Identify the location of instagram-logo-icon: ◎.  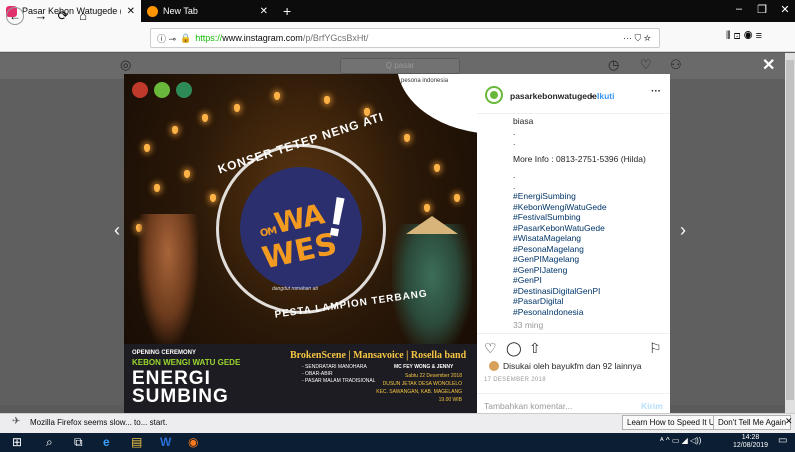
(125, 65).